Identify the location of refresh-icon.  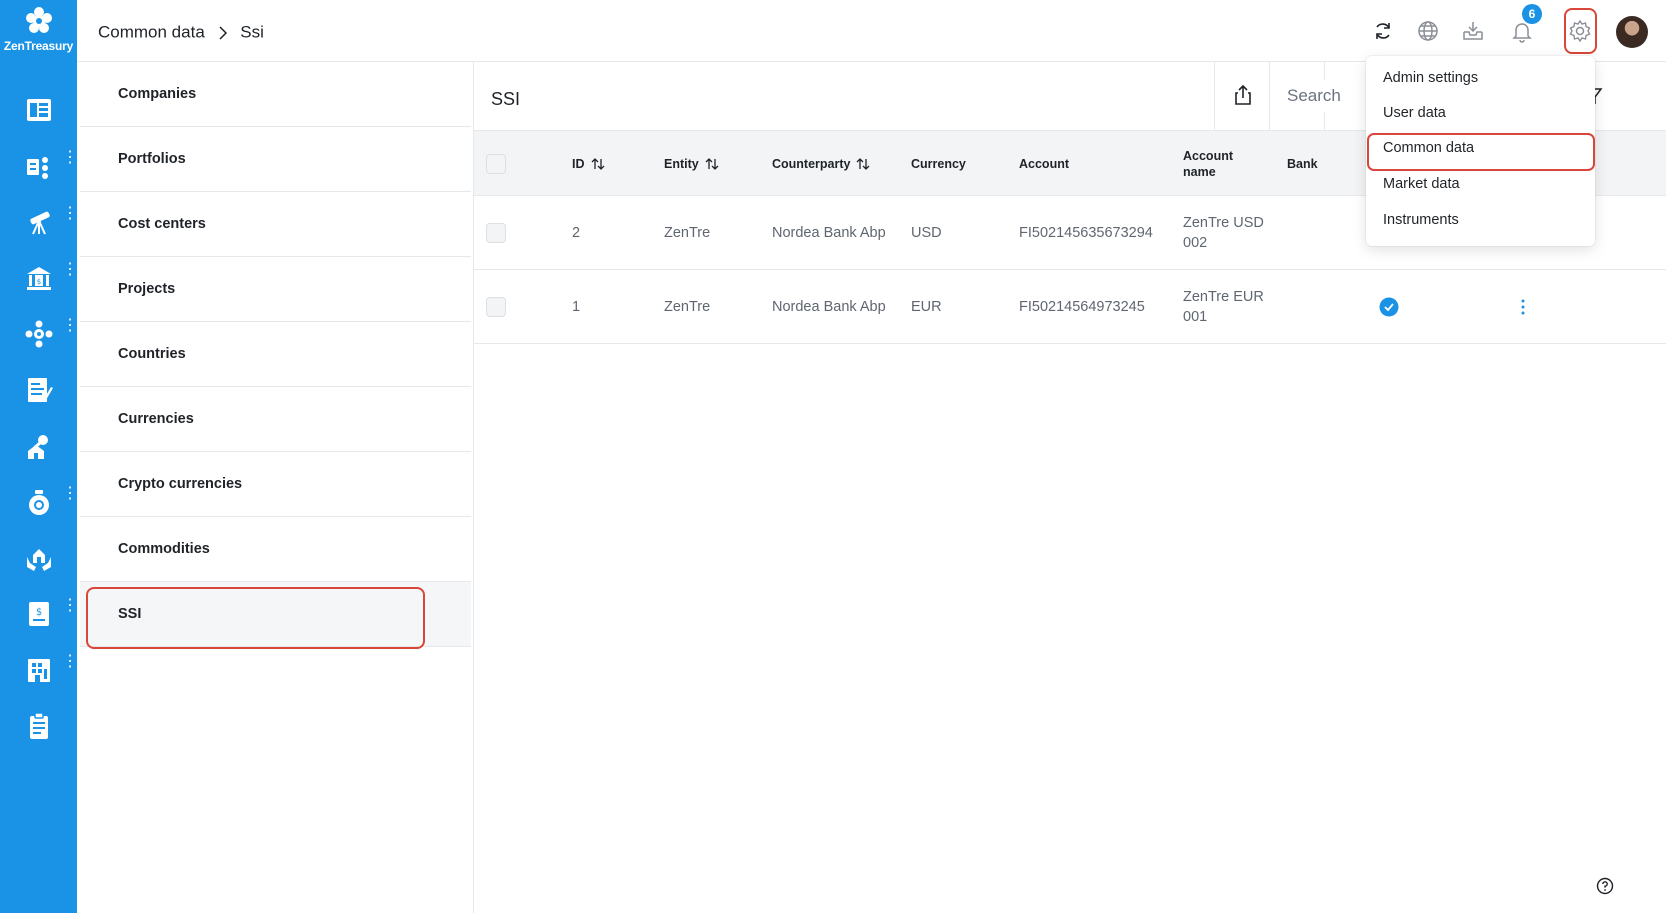
(1383, 31).